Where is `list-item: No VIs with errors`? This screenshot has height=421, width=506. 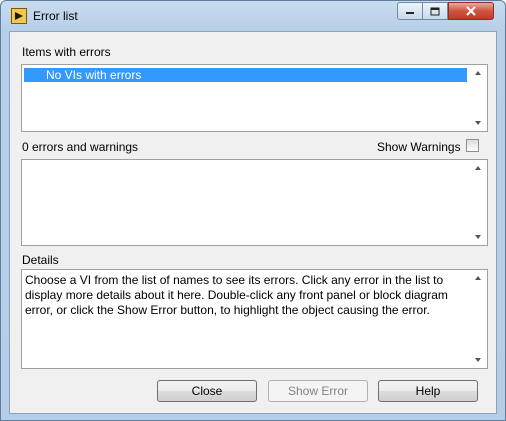 list-item: No VIs with errors is located at coordinates (245, 75).